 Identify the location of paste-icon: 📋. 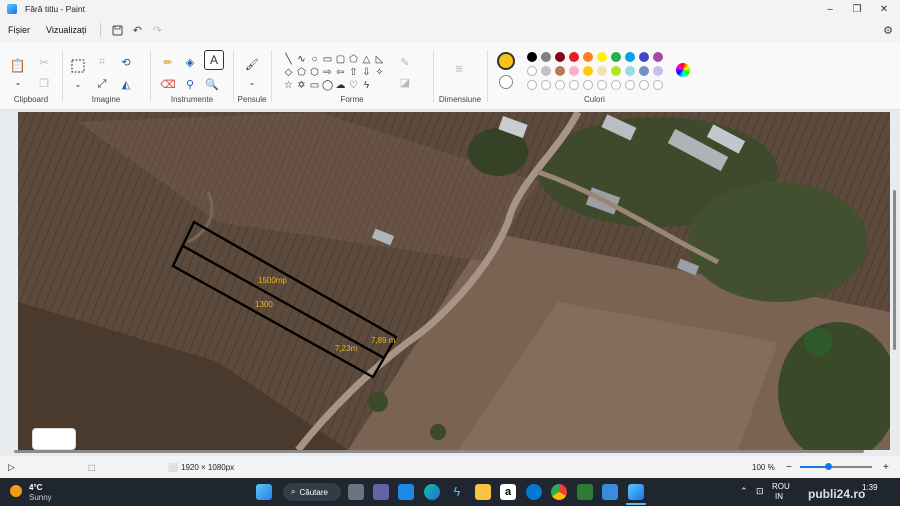
(18, 66).